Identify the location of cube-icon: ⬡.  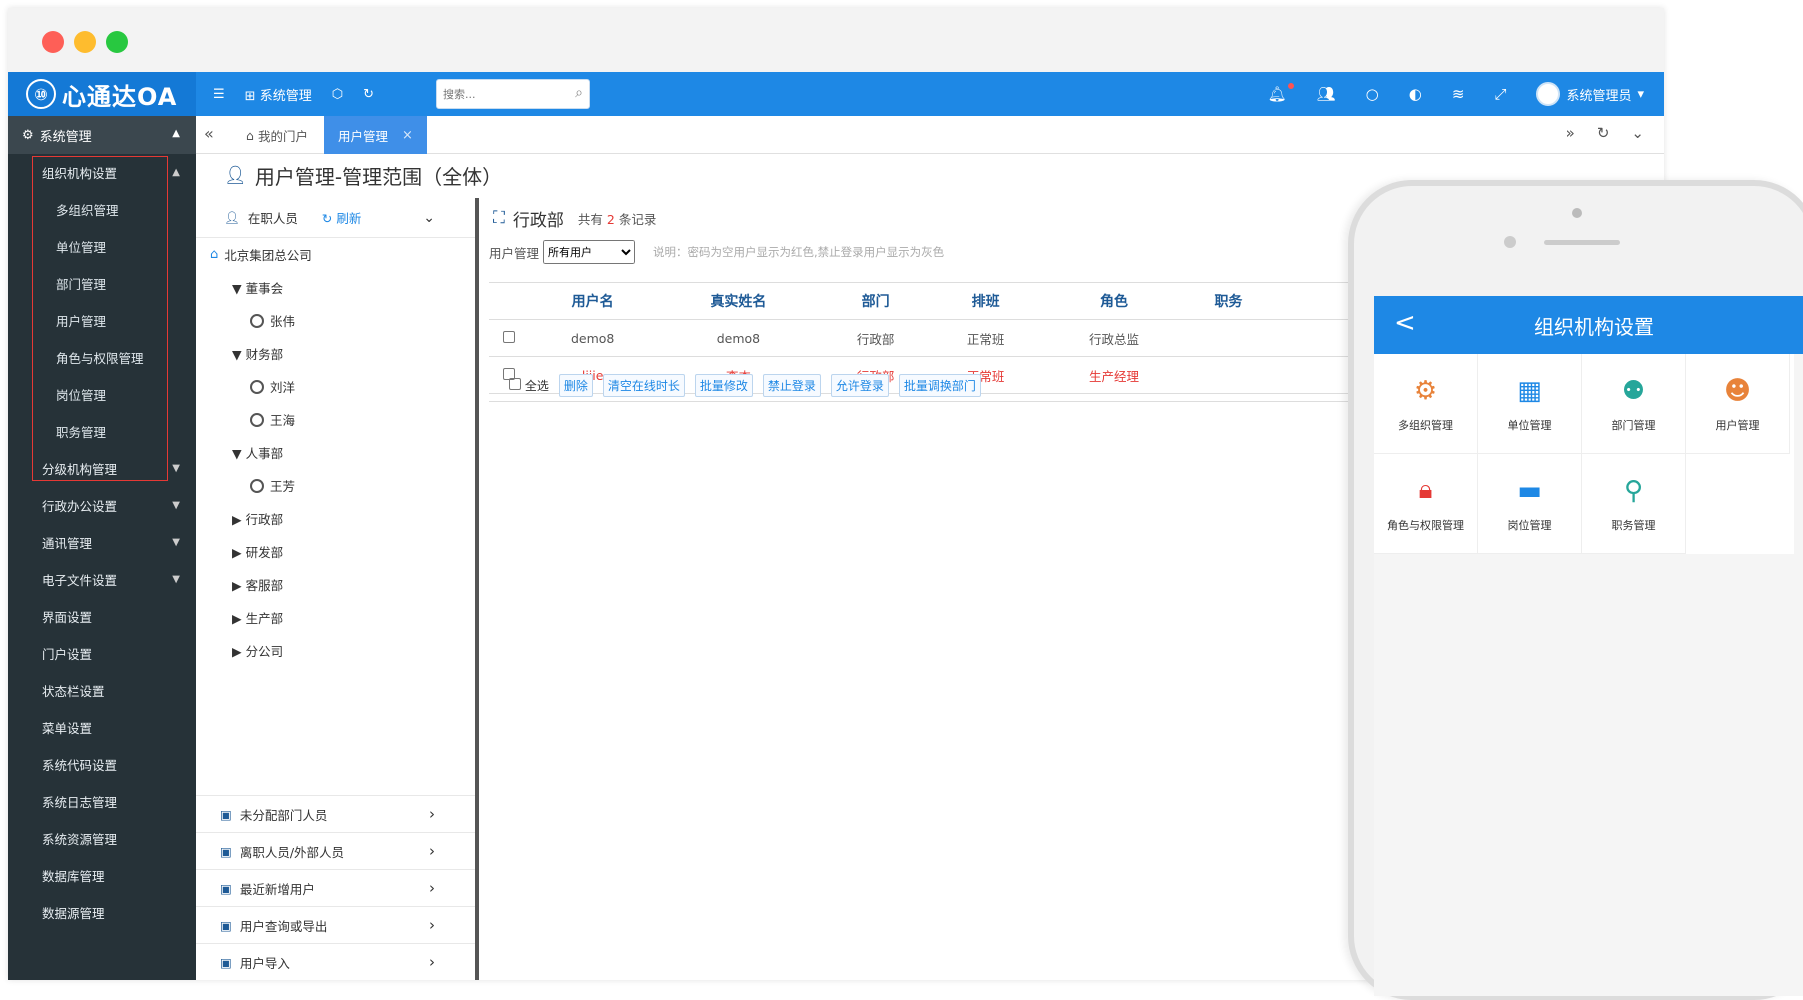
(337, 94).